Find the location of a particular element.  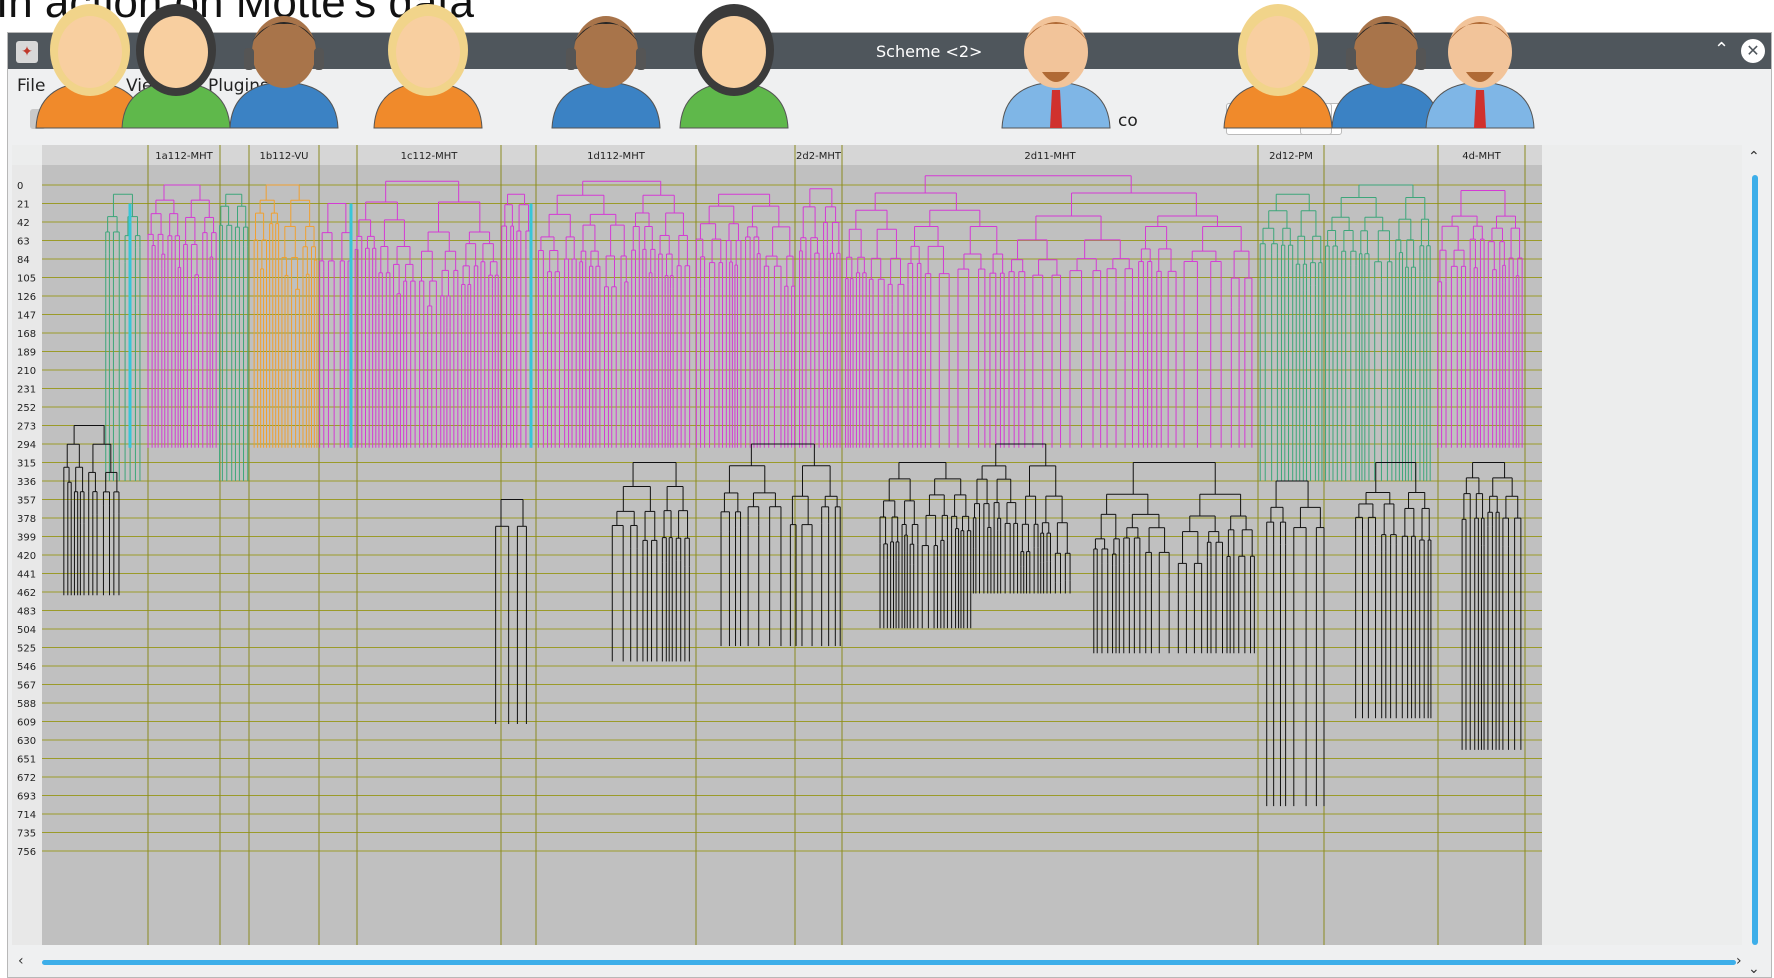

pin-icon: ➤ is located at coordinates (56, 50).